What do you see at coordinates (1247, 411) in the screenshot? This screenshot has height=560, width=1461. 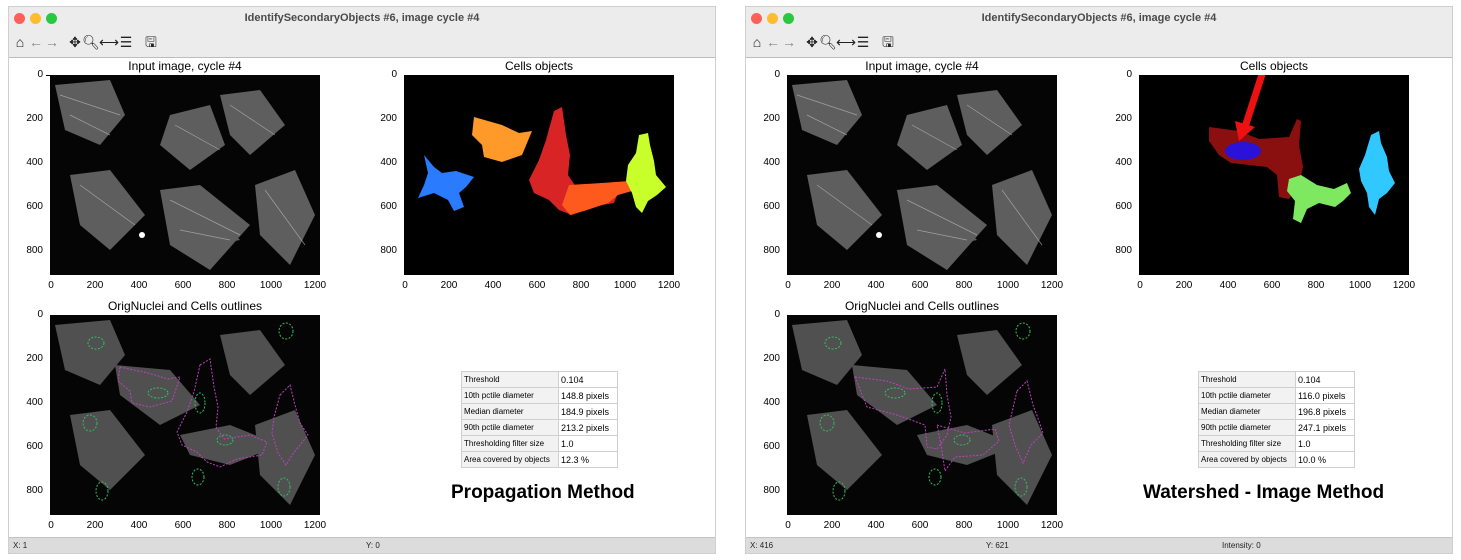 I see `measurement-label: Median diameter` at bounding box center [1247, 411].